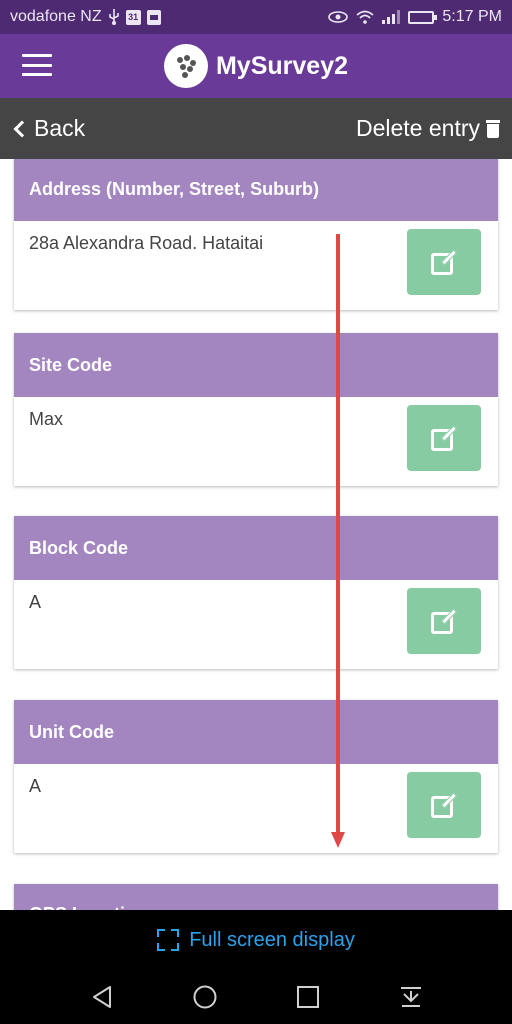 Image resolution: width=512 pixels, height=1024 pixels. I want to click on delete-entry-button: Delete entry, so click(434, 128).